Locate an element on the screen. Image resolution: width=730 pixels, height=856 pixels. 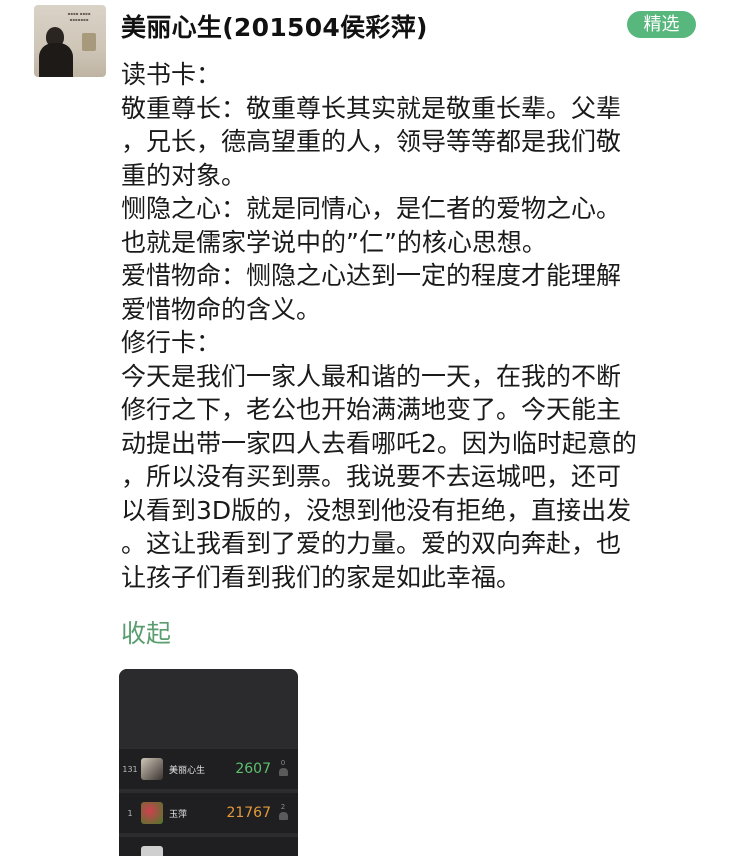
content-line: 恻隐之心：就是同情心，是仁者的爱物之心。 is located at coordinates (371, 208).